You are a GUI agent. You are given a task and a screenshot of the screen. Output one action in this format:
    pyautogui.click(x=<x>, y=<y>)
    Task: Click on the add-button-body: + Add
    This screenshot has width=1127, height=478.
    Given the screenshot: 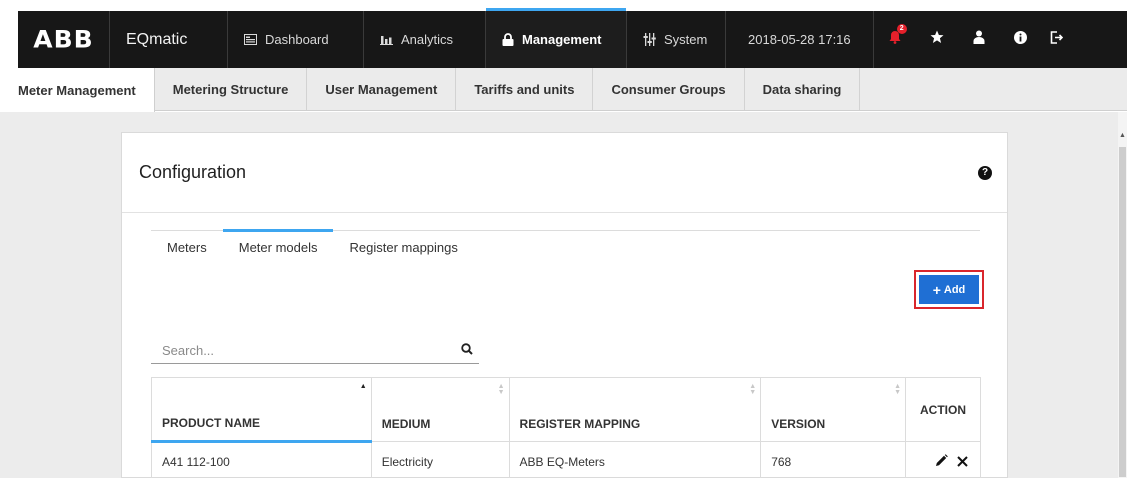 What is the action you would take?
    pyautogui.click(x=949, y=289)
    